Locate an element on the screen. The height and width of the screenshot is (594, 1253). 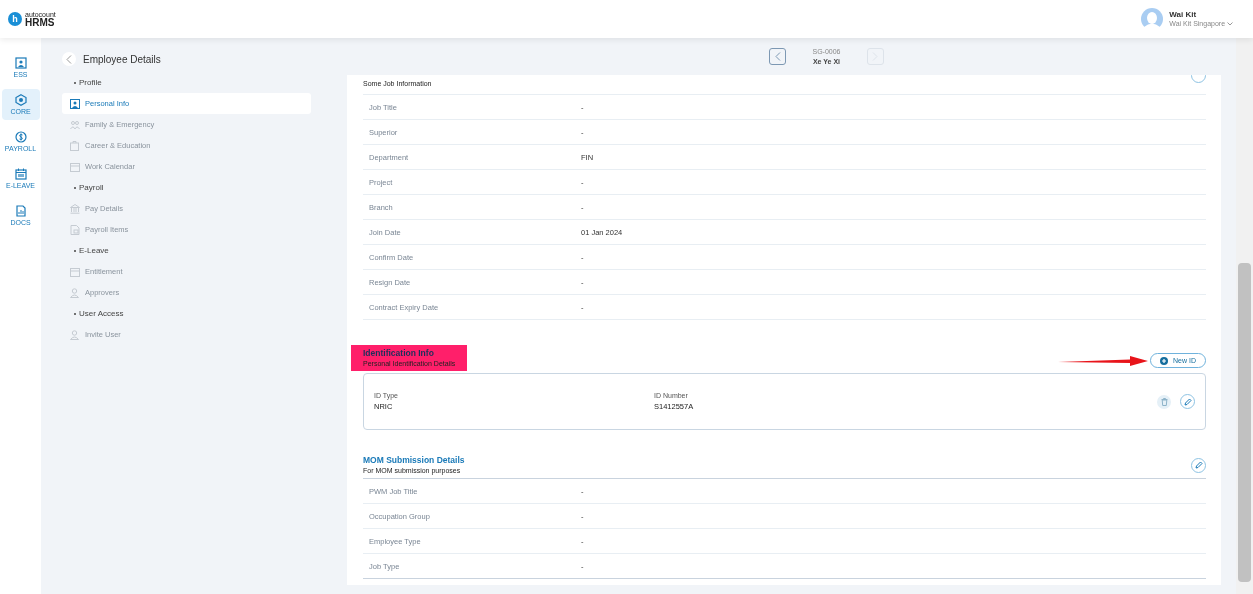
chevron-left-icon is located at coordinates (778, 56).